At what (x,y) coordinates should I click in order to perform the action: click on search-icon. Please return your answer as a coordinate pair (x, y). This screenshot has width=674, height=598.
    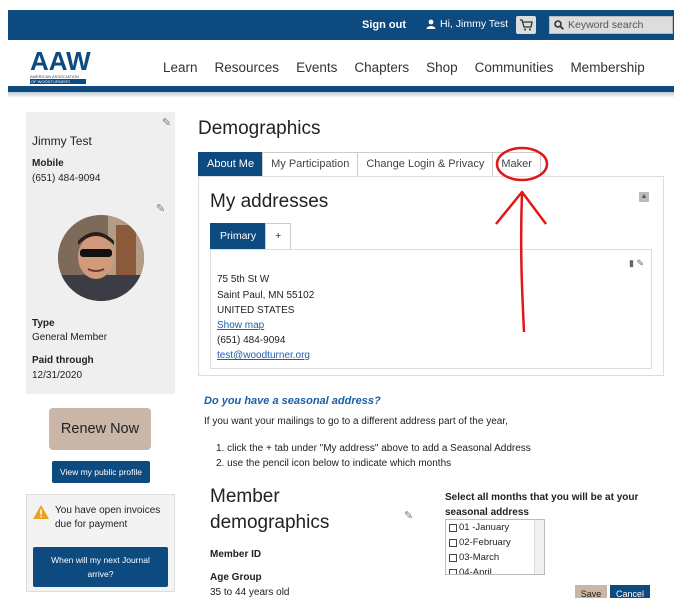
    Looking at the image, I should click on (559, 25).